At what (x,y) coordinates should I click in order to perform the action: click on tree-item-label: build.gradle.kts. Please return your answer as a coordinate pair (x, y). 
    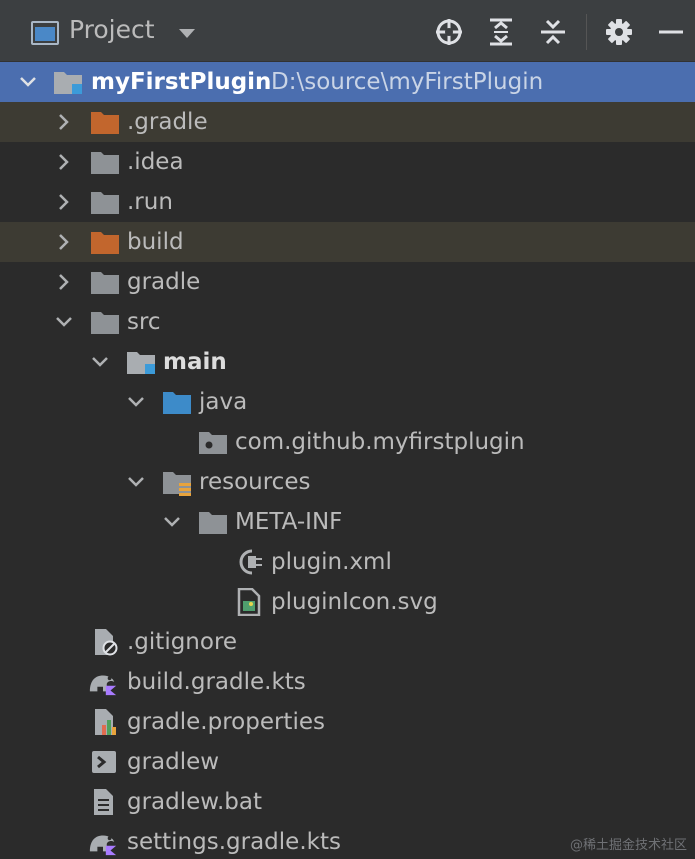
    Looking at the image, I should click on (216, 682).